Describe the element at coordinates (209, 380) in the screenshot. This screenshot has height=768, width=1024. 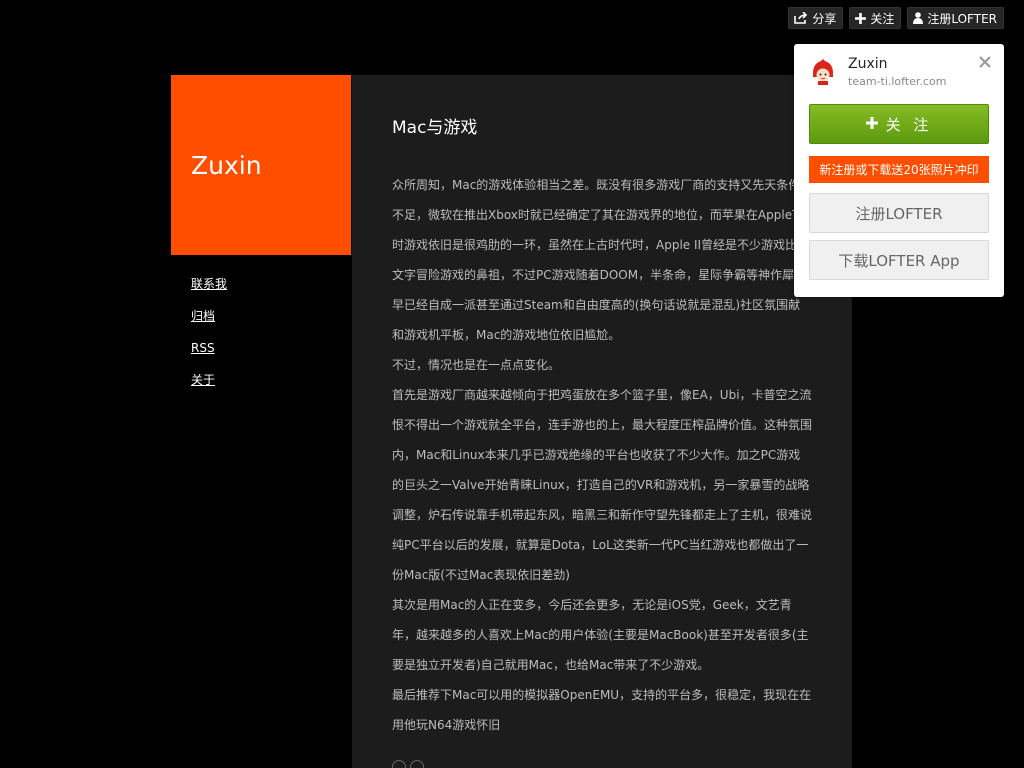
I see `nav-link-about: 关于` at that location.